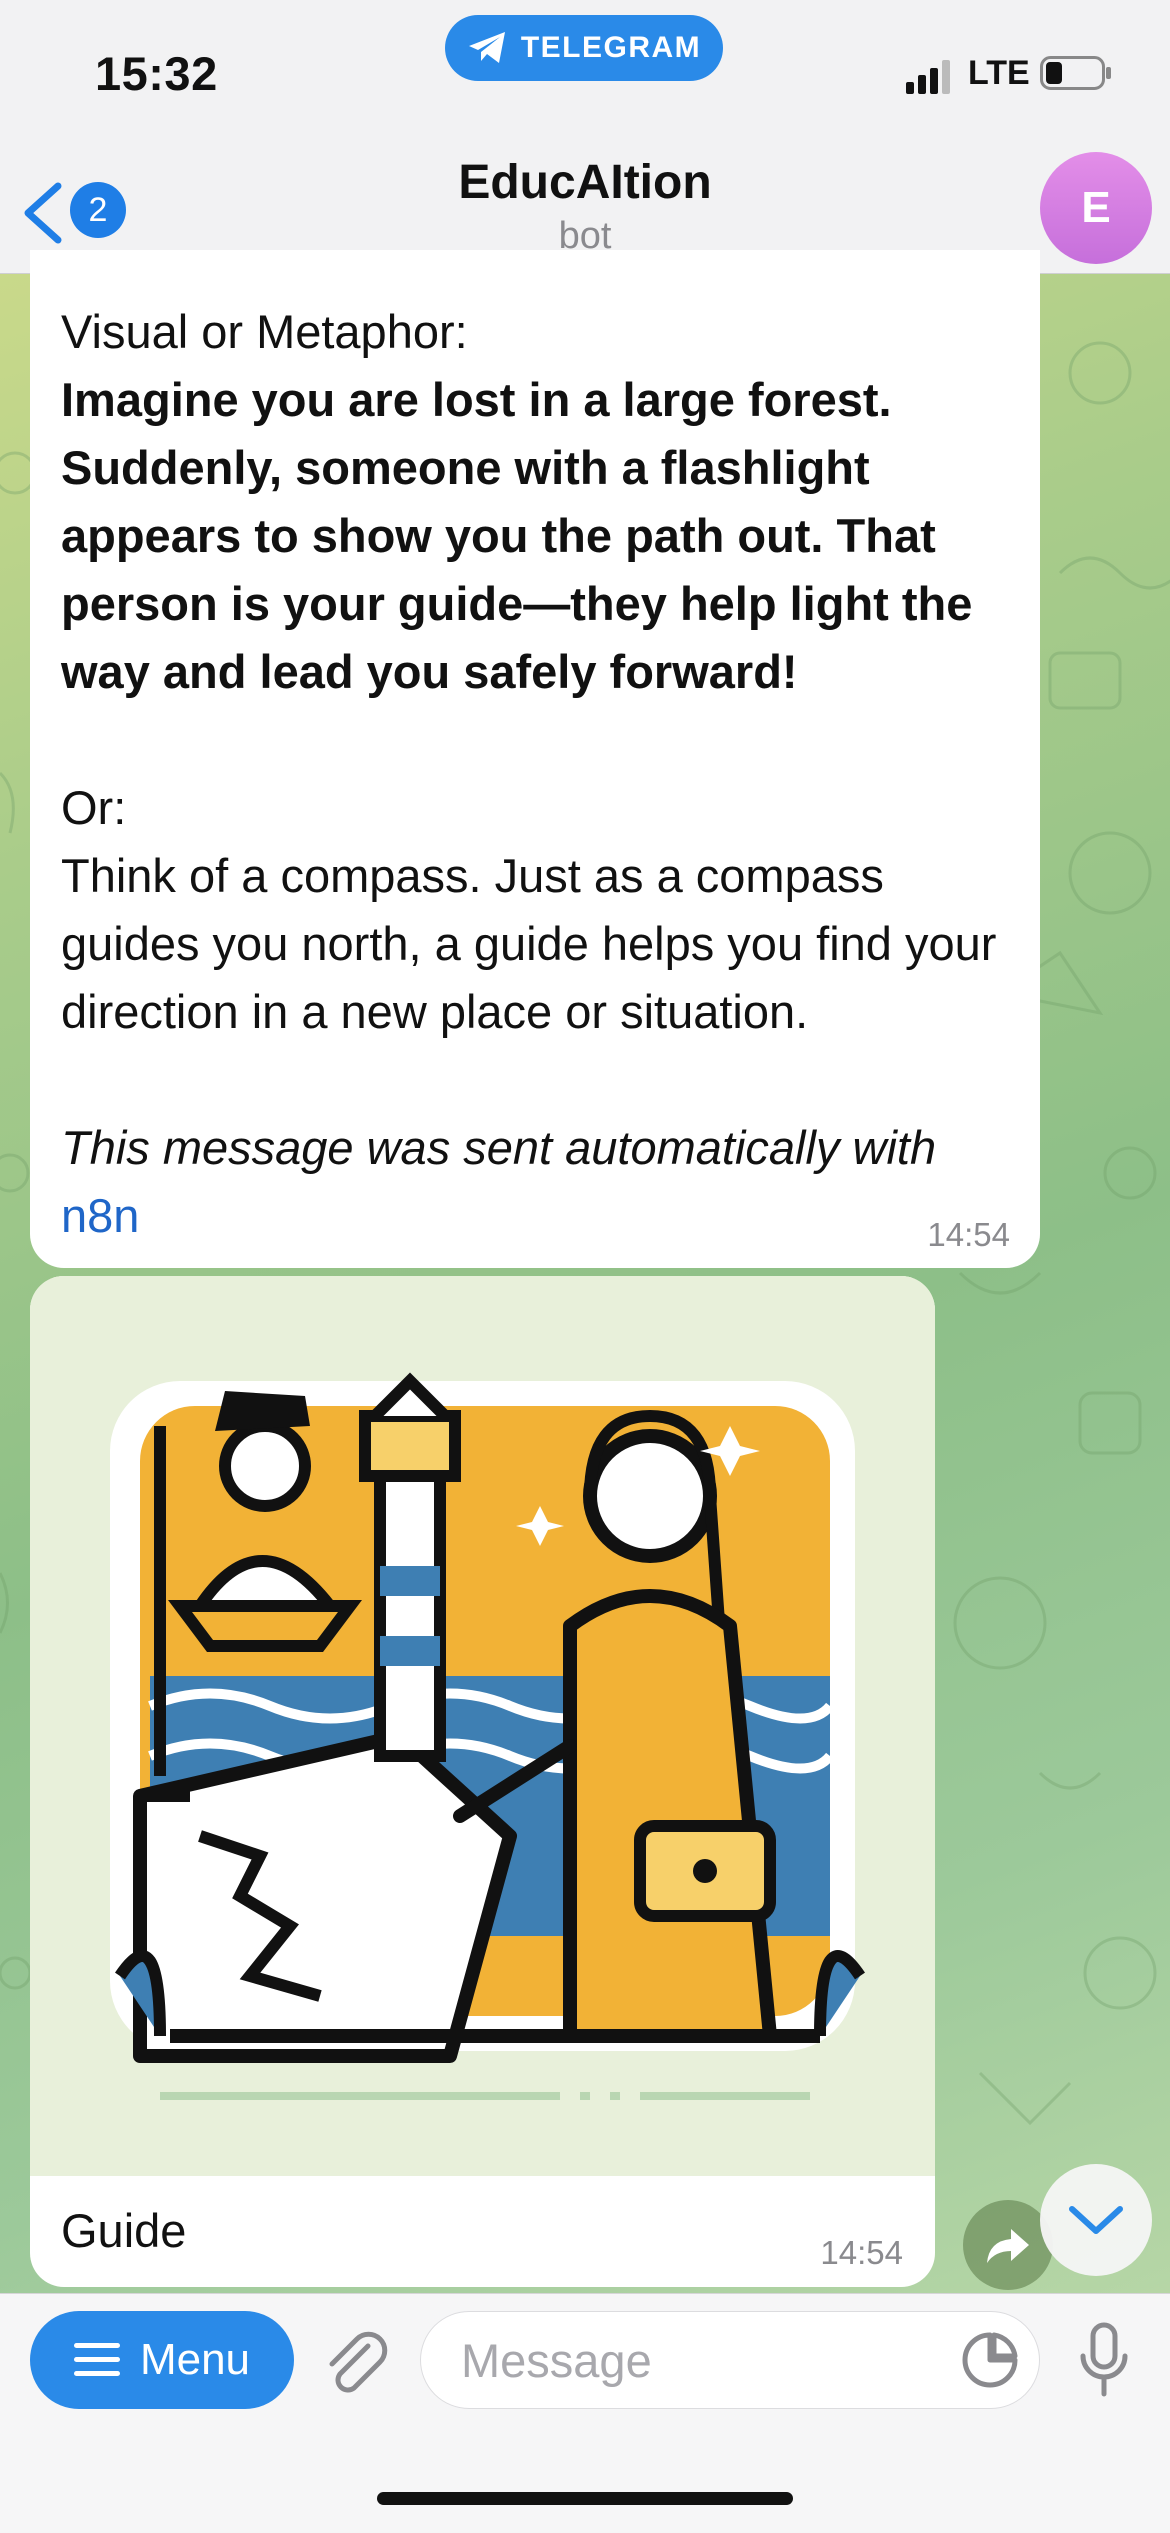 This screenshot has width=1170, height=2533. What do you see at coordinates (990, 2360) in the screenshot?
I see `sticker-icon` at bounding box center [990, 2360].